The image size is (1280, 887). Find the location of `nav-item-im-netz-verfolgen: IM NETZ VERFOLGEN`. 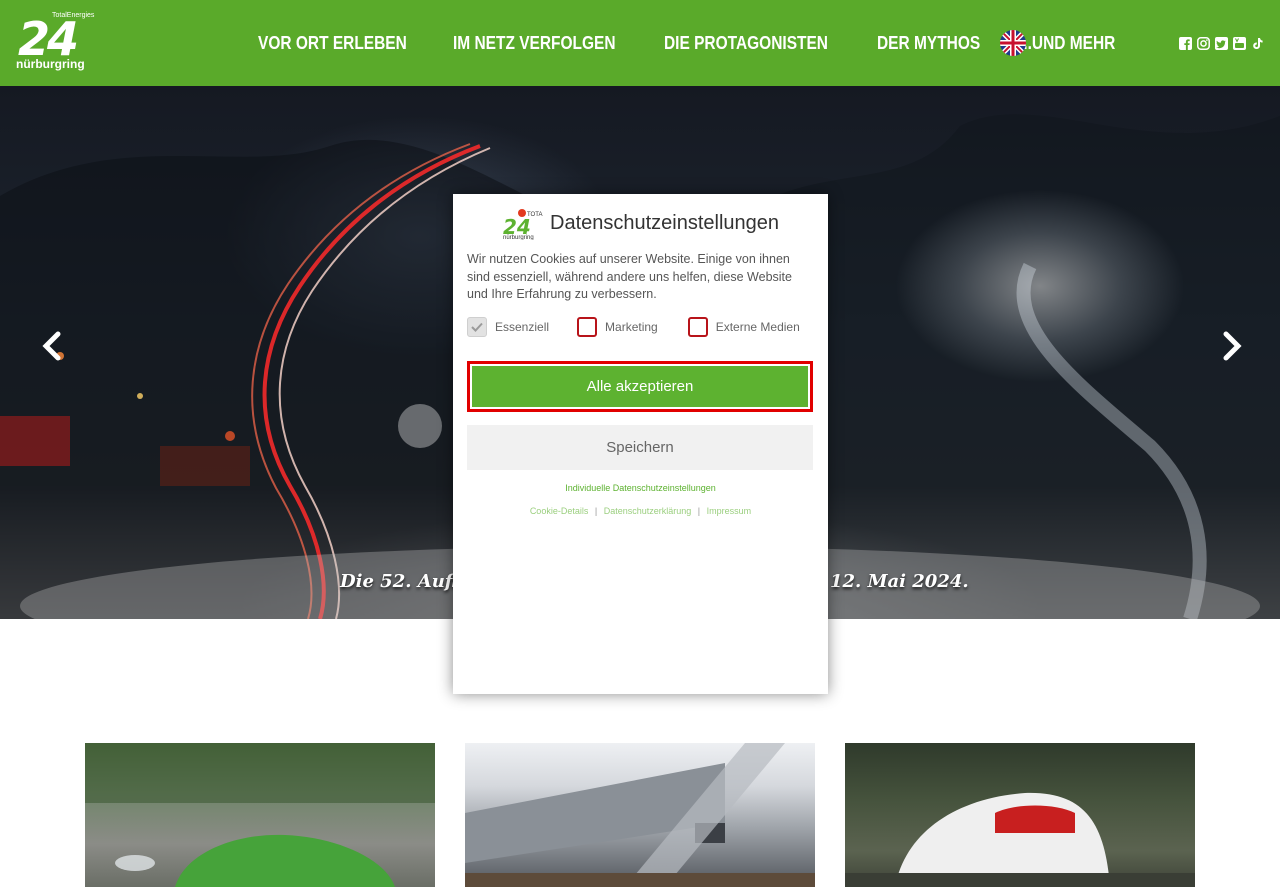

nav-item-im-netz-verfolgen: IM NETZ VERFOLGEN is located at coordinates (534, 43).